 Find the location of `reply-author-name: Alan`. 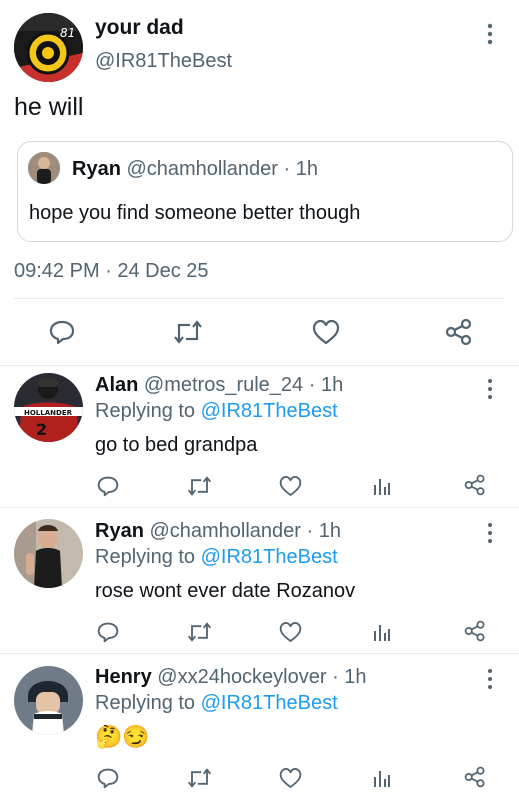

reply-author-name: Alan is located at coordinates (116, 385).